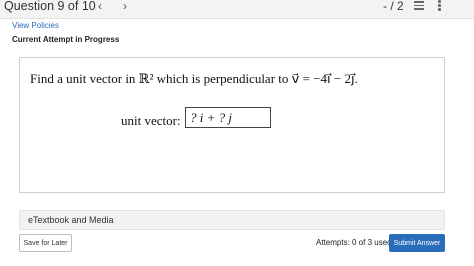 Image resolution: width=474 pixels, height=266 pixels. I want to click on submit-answer-button: Submit Answer, so click(417, 243).